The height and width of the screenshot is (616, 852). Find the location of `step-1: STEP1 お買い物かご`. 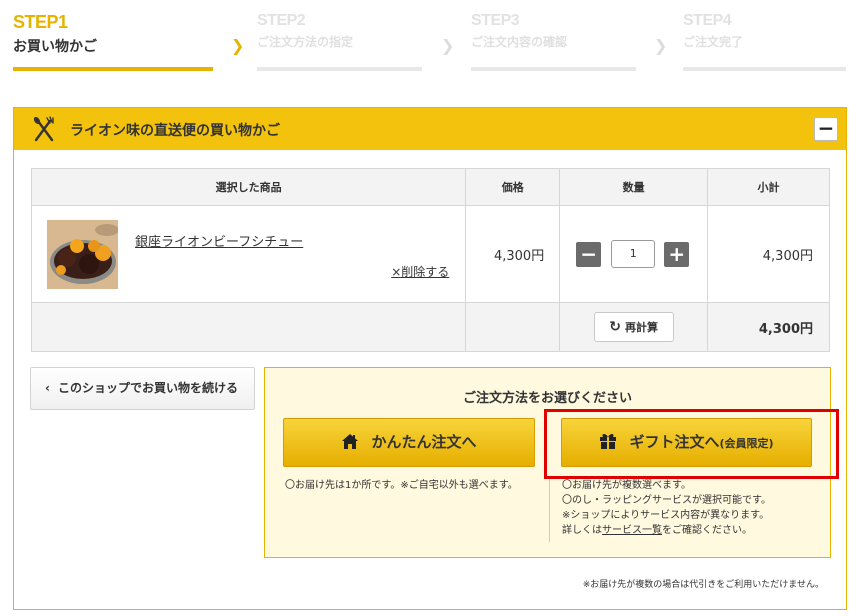

step-1: STEP1 お買い物かご is located at coordinates (113, 41).